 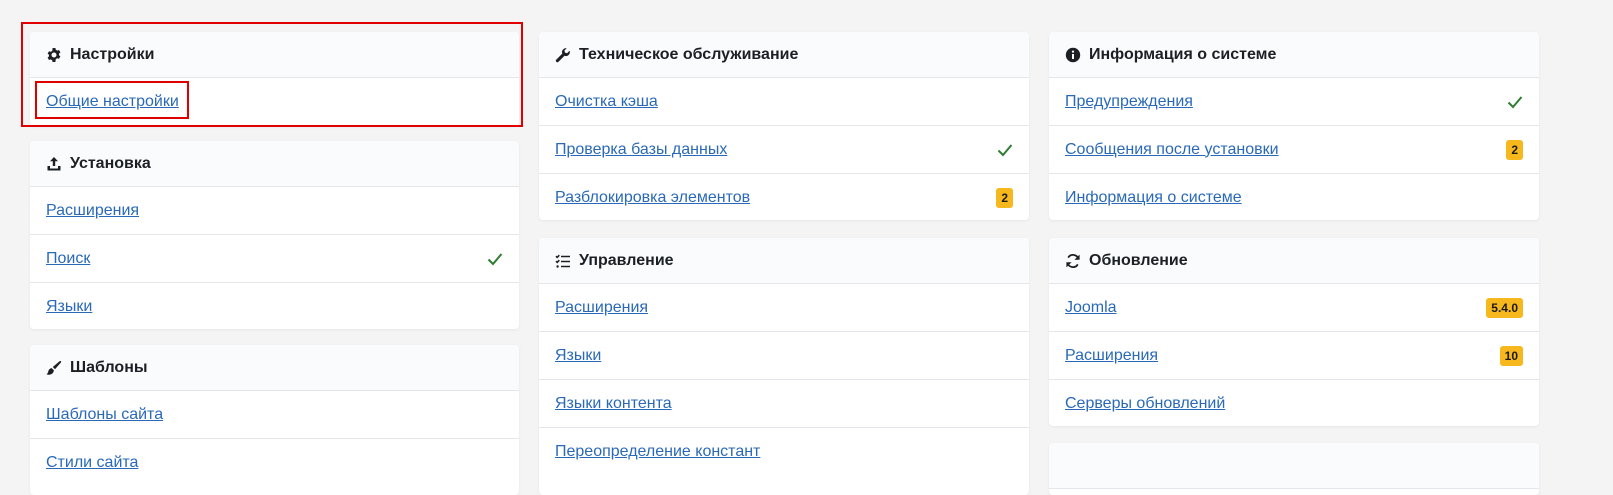 What do you see at coordinates (784, 261) in the screenshot?
I see `manage-card-header: Управление` at bounding box center [784, 261].